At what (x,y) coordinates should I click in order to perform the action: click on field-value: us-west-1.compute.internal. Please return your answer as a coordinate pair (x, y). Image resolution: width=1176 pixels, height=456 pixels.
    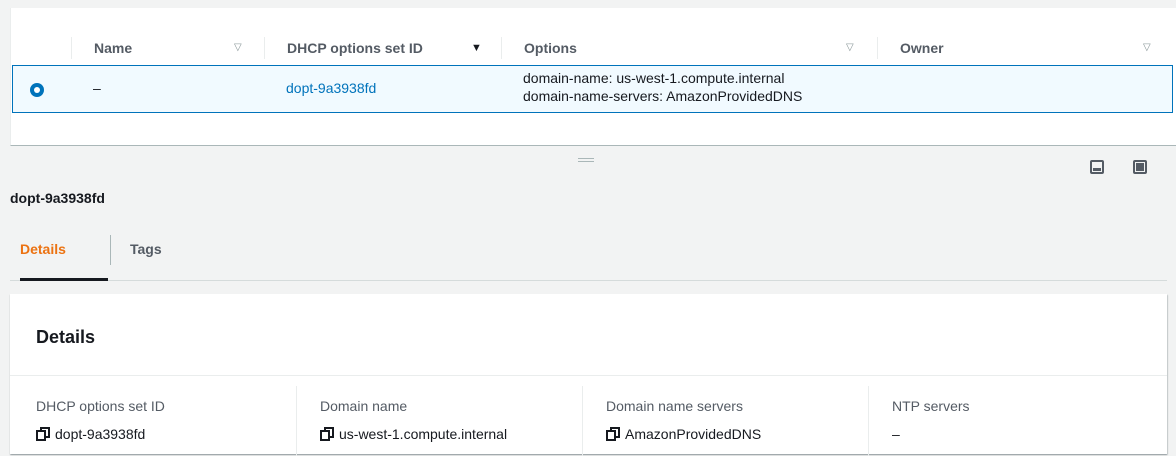
    Looking at the image, I should click on (423, 434).